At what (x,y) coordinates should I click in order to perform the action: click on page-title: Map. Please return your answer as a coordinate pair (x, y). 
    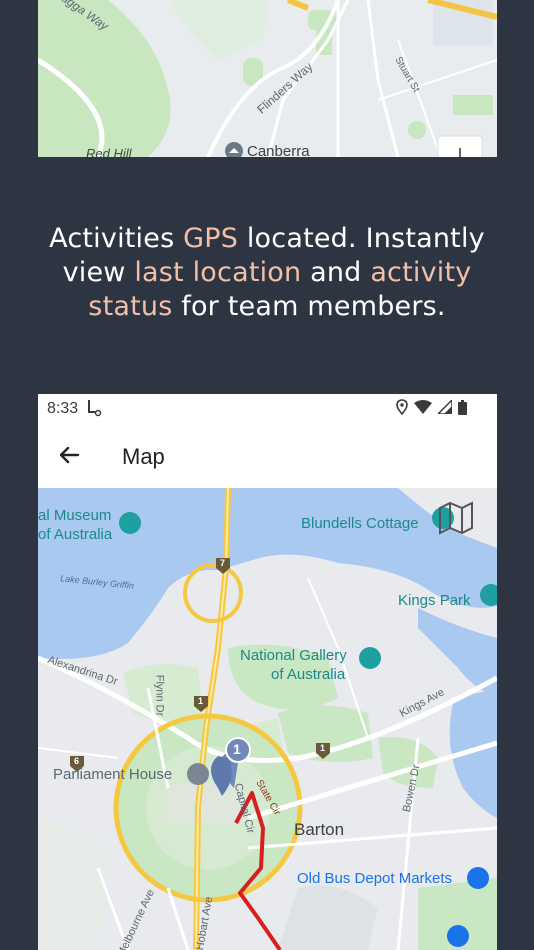
    Looking at the image, I should click on (143, 456).